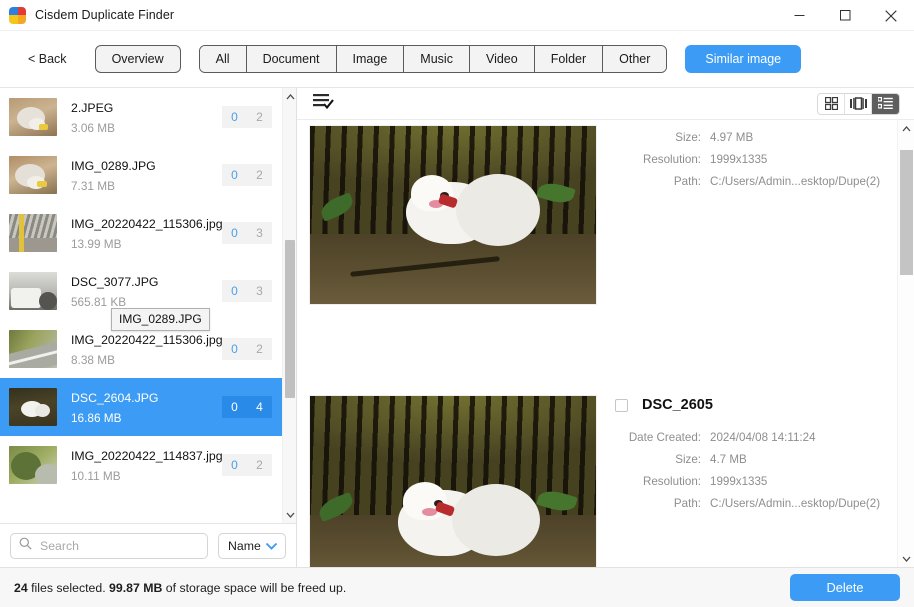  What do you see at coordinates (621, 405) in the screenshot?
I see `entry-checkbox` at bounding box center [621, 405].